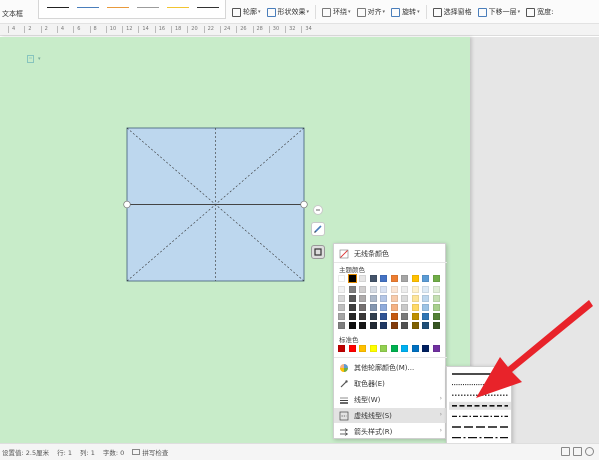  I want to click on menu-item-dash-style: 虚线线型(S) ›, so click(390, 415).